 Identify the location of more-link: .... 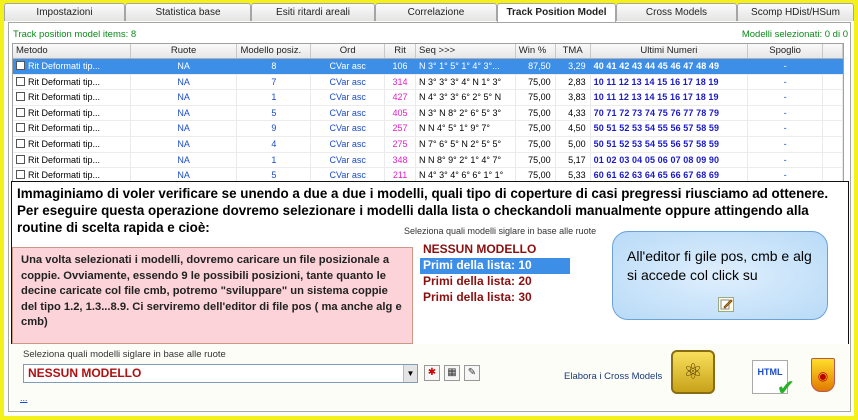
(24, 398).